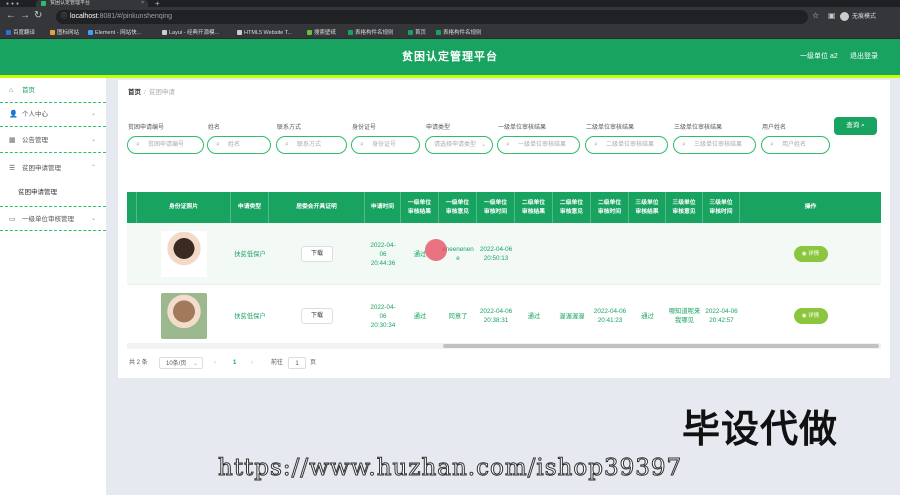  I want to click on header-cell: 二级单位审核时间, so click(610, 207).